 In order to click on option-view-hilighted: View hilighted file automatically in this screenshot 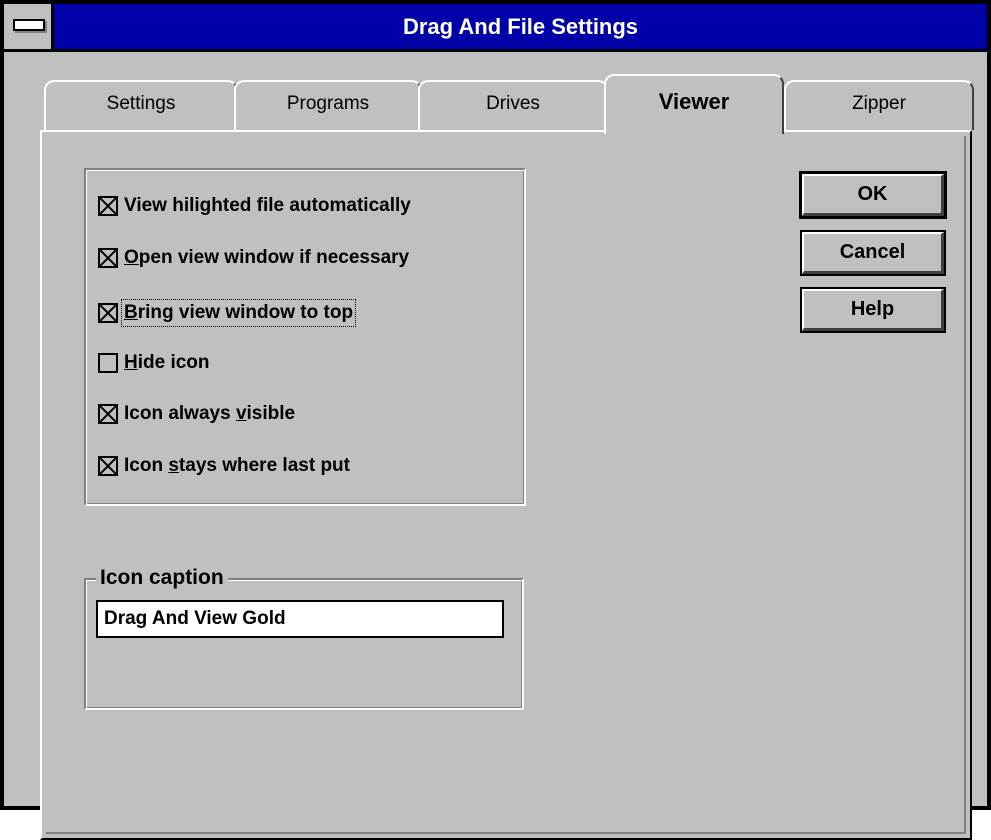, I will do `click(254, 206)`.